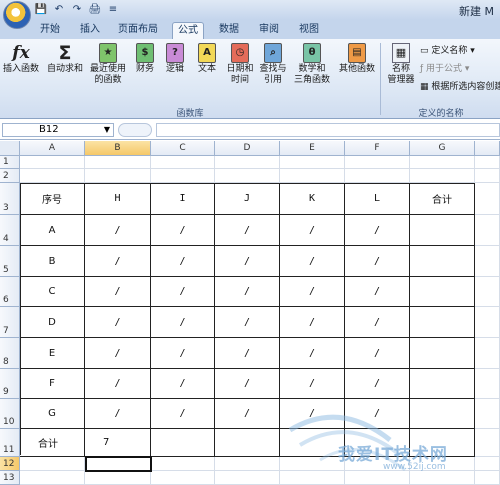  I want to click on row-header: 11, so click(10, 443).